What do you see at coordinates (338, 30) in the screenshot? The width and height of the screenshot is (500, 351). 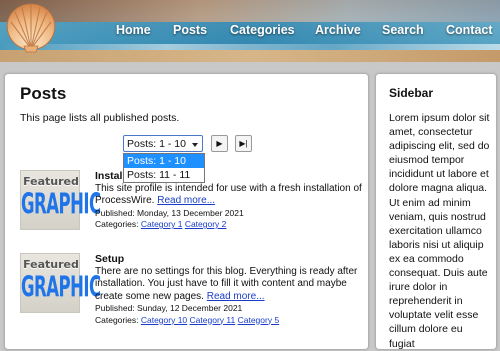 I see `nav-archive: Archive` at bounding box center [338, 30].